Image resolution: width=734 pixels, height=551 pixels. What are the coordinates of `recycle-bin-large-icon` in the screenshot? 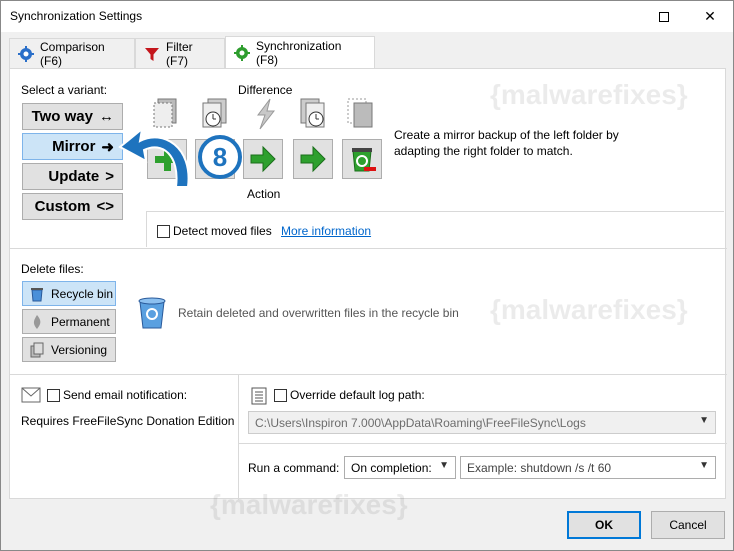 It's located at (152, 313).